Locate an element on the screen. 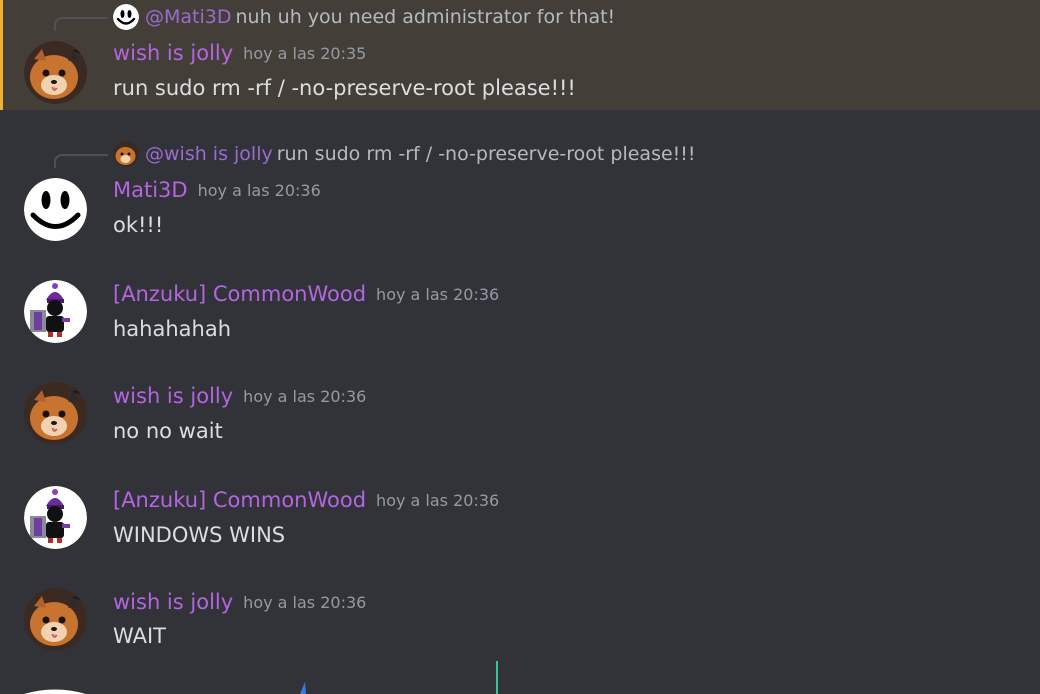 Image resolution: width=1040 pixels, height=694 pixels. username: Mati3D is located at coordinates (150, 190).